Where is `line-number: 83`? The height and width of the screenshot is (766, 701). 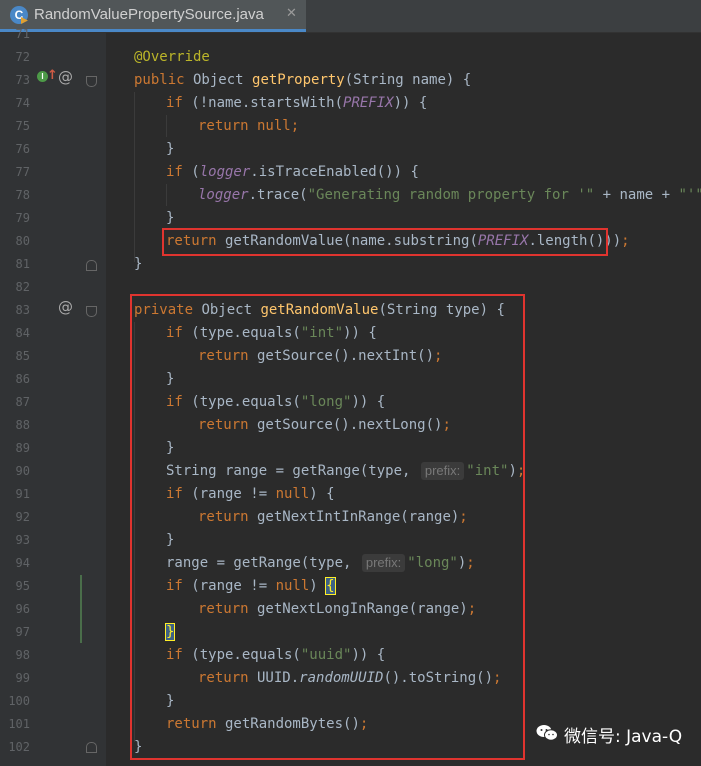
line-number: 83 is located at coordinates (22, 310).